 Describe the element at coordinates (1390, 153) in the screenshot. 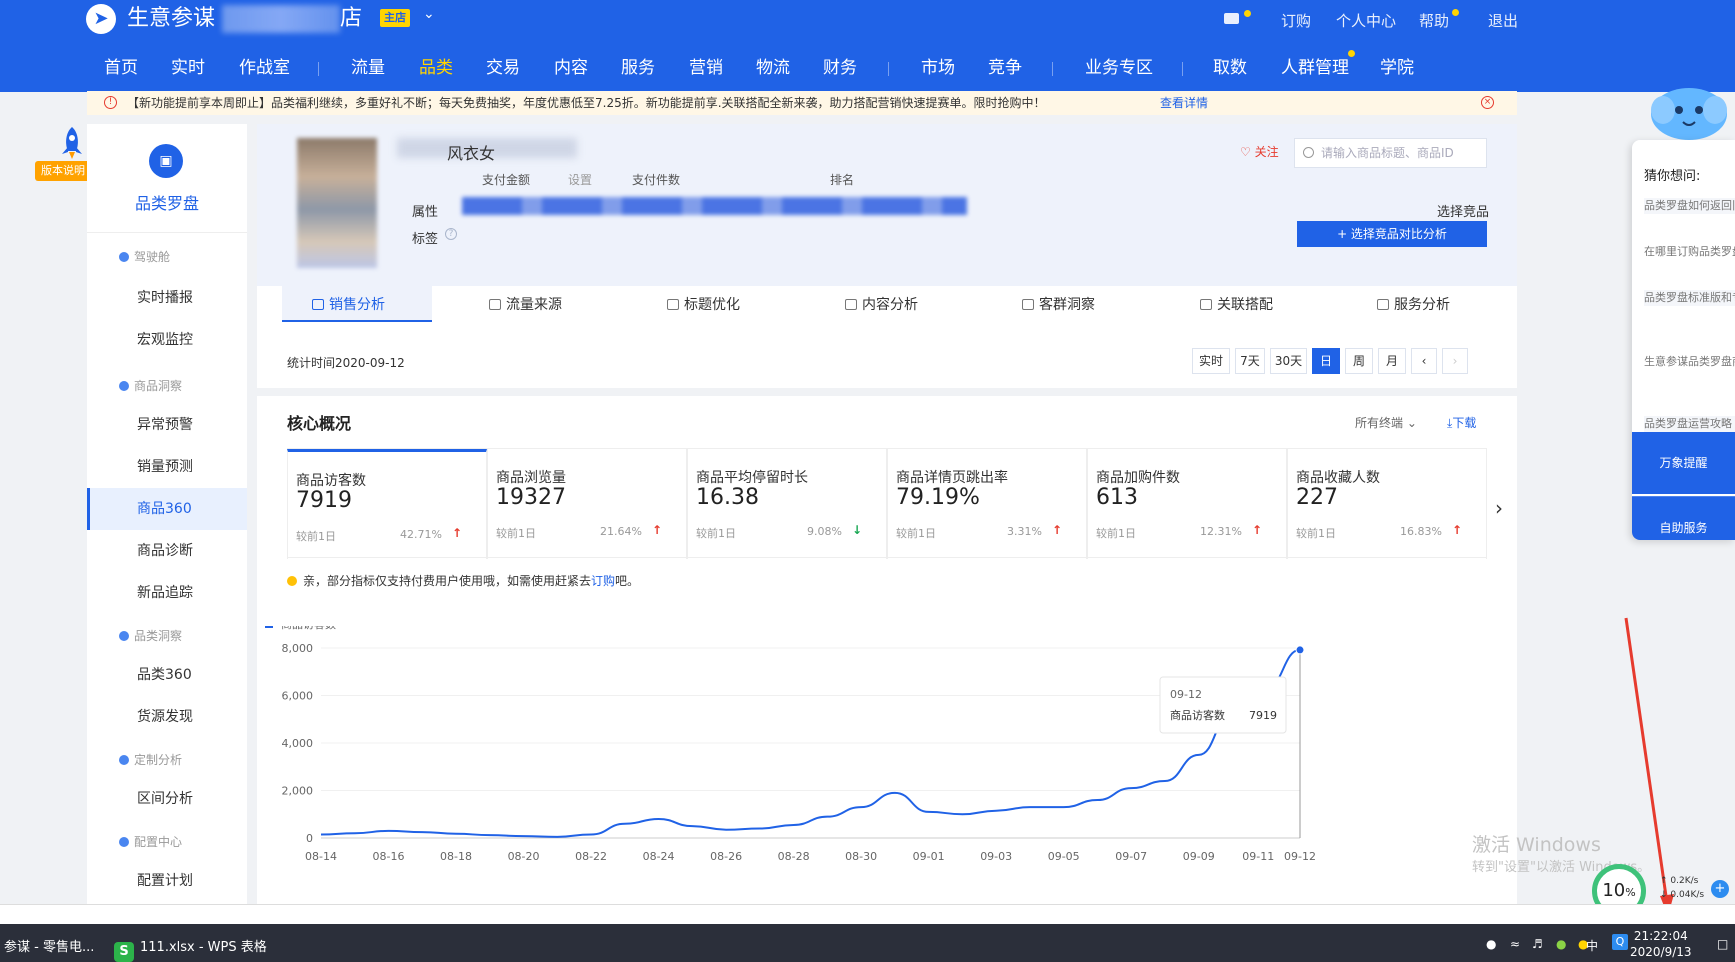

I see `product-search-input: 请输入商品标题、商品ID` at that location.